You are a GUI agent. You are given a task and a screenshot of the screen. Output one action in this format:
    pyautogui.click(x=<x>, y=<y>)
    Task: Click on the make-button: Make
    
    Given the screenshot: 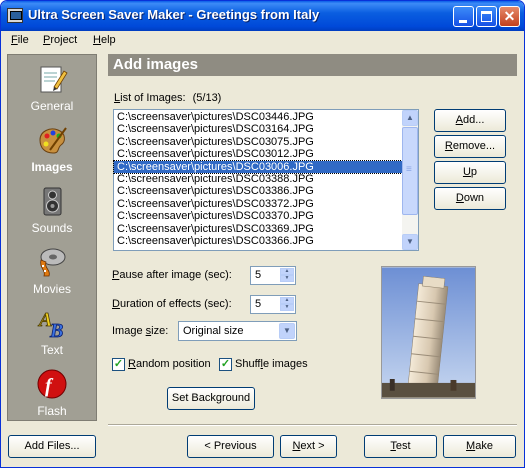 What is the action you would take?
    pyautogui.click(x=479, y=446)
    